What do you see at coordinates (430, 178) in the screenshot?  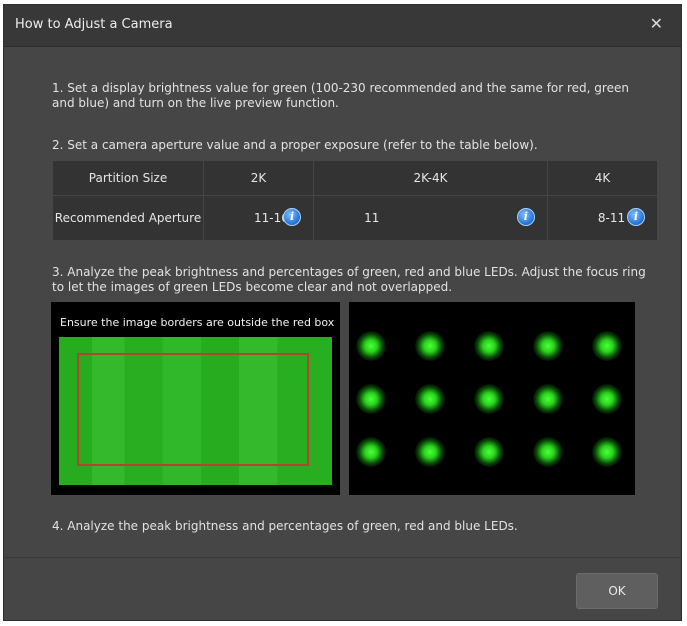 I see `column-header-2k-4k: 2K-4K` at bounding box center [430, 178].